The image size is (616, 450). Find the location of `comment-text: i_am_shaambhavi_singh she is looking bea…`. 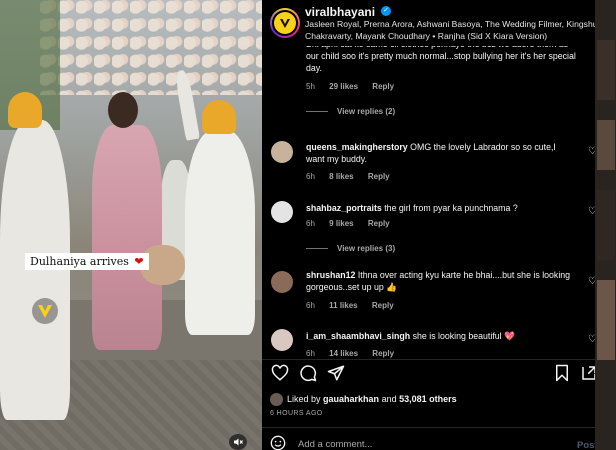

comment-text: i_am_shaambhavi_singh she is looking bea… is located at coordinates (411, 336).